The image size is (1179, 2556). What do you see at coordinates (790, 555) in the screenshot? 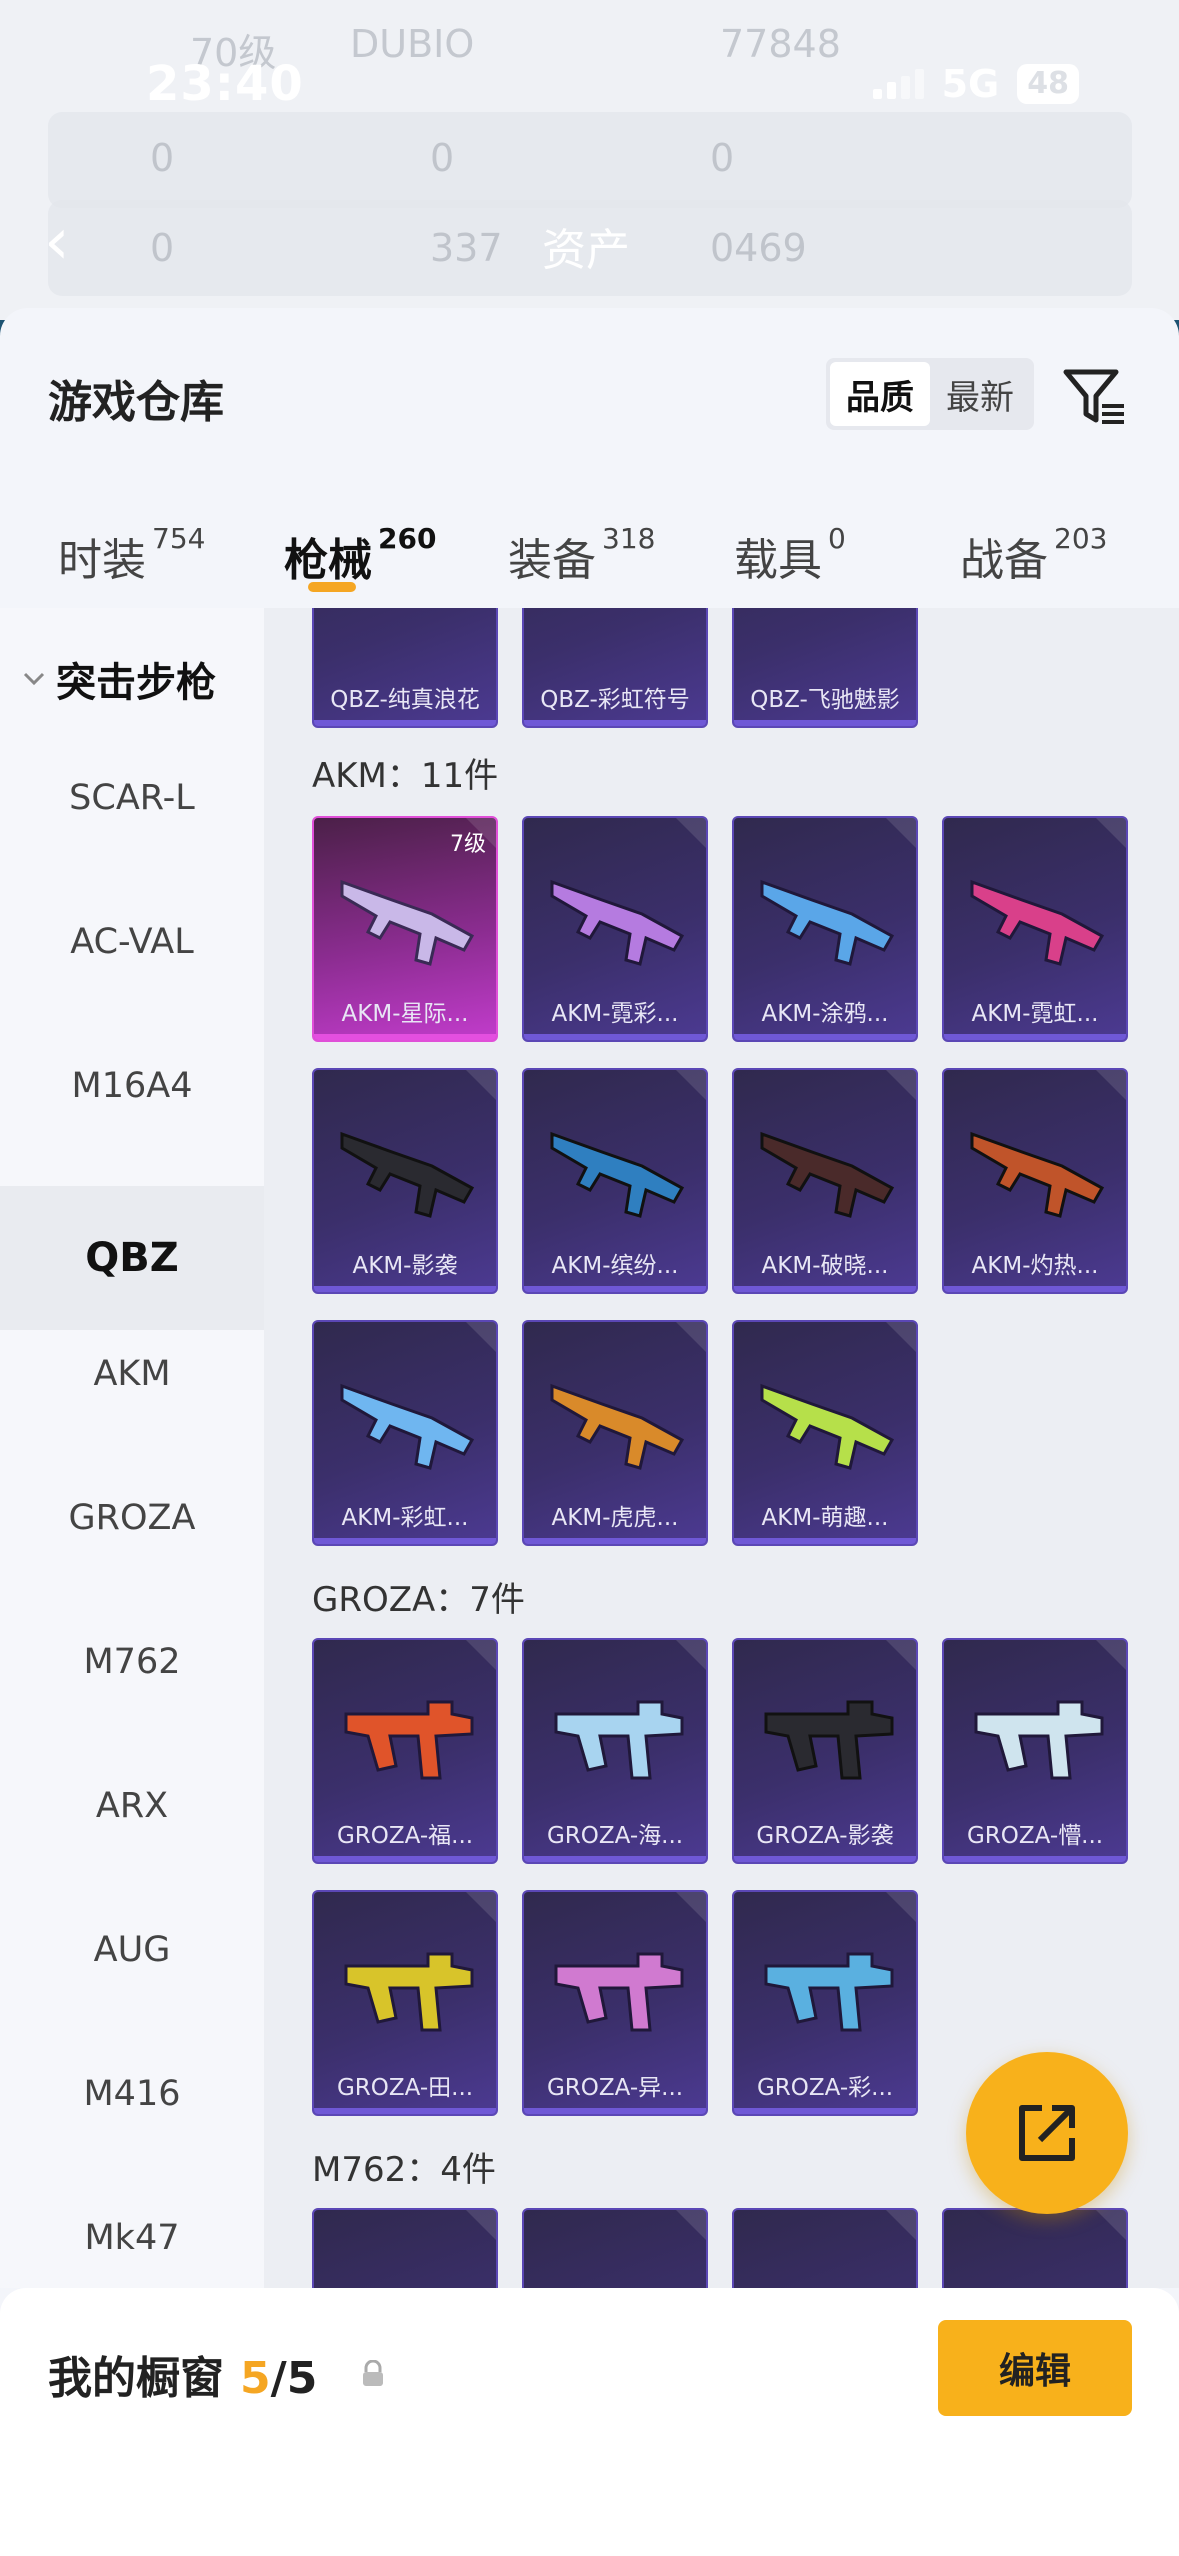
I see `tab-vehicles: 载具 0` at bounding box center [790, 555].